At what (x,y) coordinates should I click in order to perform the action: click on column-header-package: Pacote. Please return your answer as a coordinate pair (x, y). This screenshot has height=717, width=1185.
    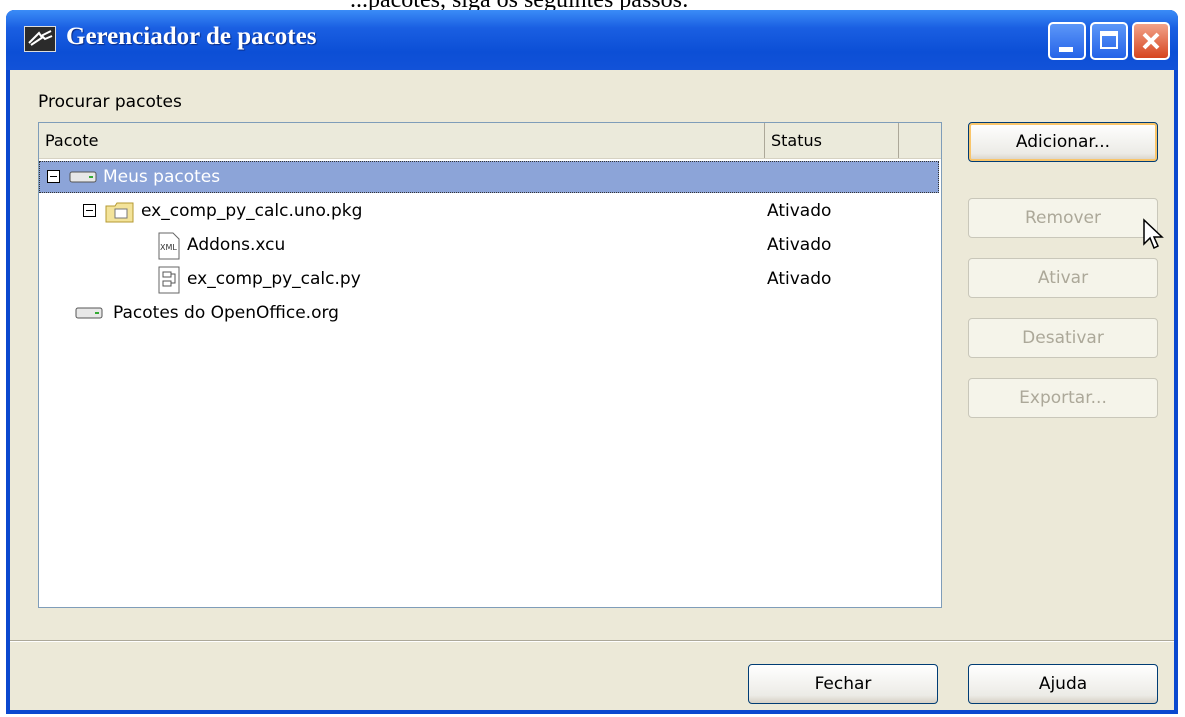
    Looking at the image, I should click on (402, 140).